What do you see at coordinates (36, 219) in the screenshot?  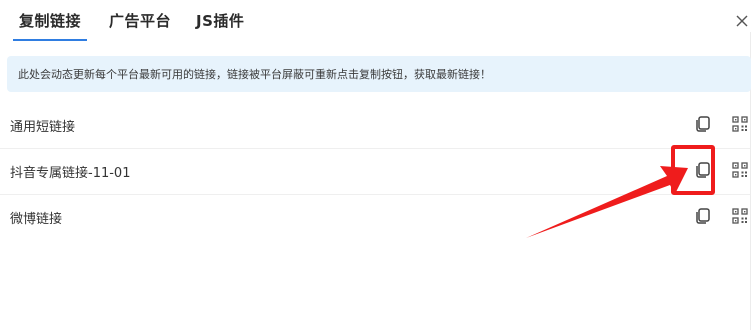 I see `link-label: 微博链接` at bounding box center [36, 219].